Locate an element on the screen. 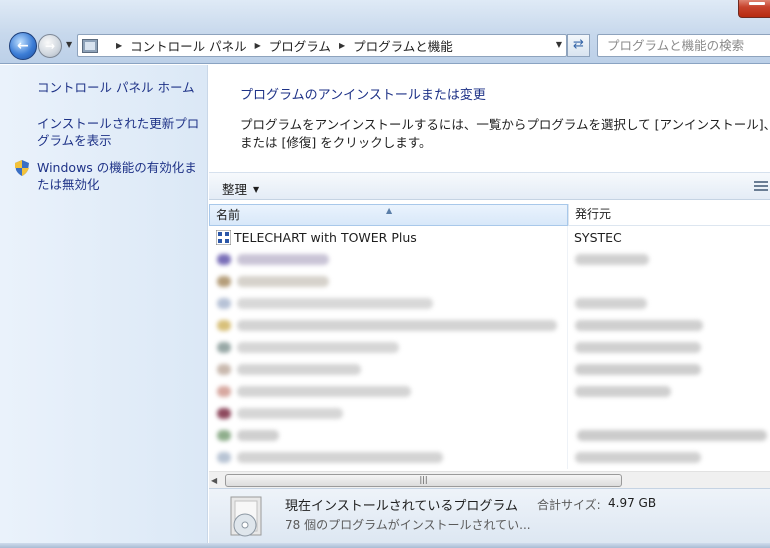 The width and height of the screenshot is (770, 548). column-header-publisher-label: 発行元 is located at coordinates (593, 214).